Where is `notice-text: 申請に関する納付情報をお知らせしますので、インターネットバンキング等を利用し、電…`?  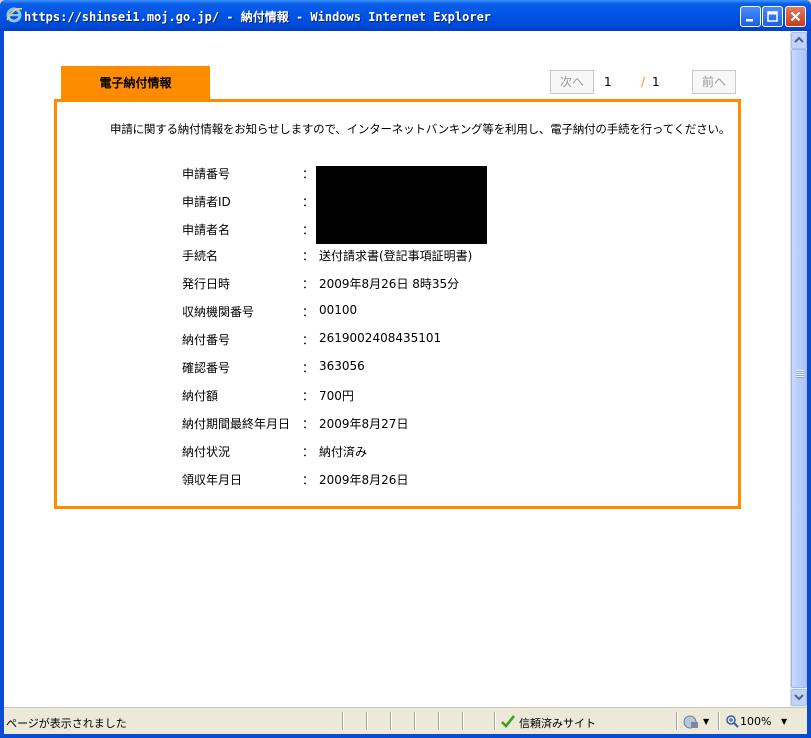 notice-text: 申請に関する納付情報をお知らせしますので、インターネットバンキング等を利用し、電… is located at coordinates (420, 129).